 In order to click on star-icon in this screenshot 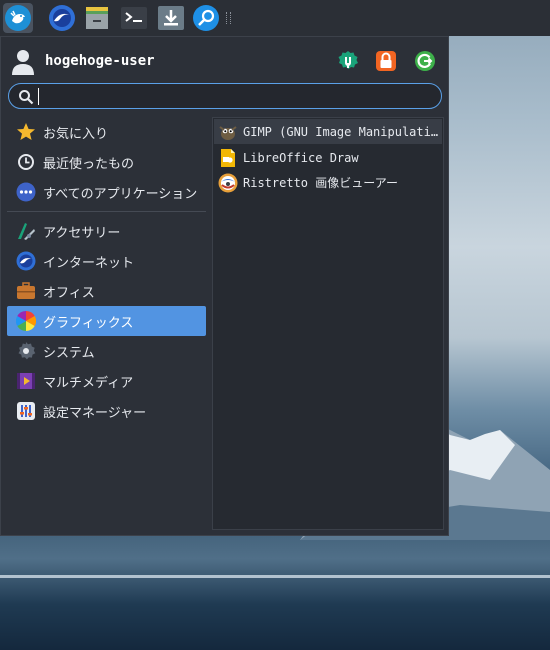, I will do `click(26, 132)`.